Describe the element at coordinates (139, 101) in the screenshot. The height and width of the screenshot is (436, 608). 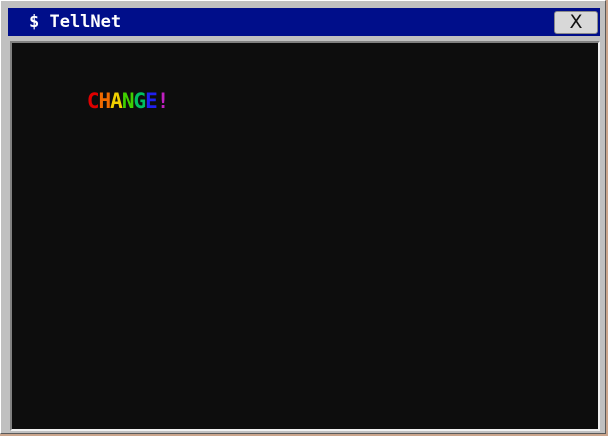
I see `terminal-char: G` at that location.